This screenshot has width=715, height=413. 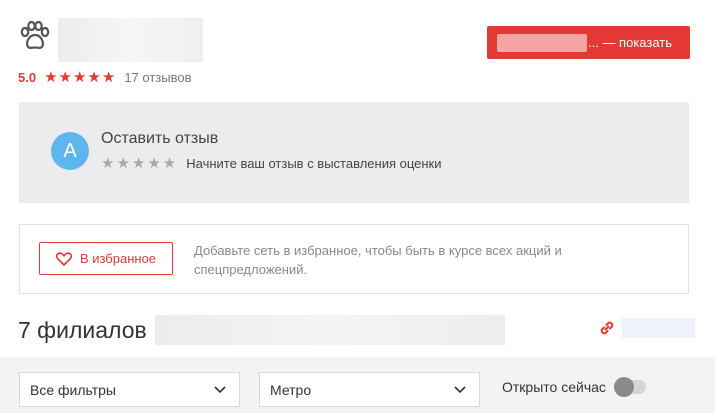 I want to click on open-now-filter: Открыто сейчас, so click(x=574, y=387).